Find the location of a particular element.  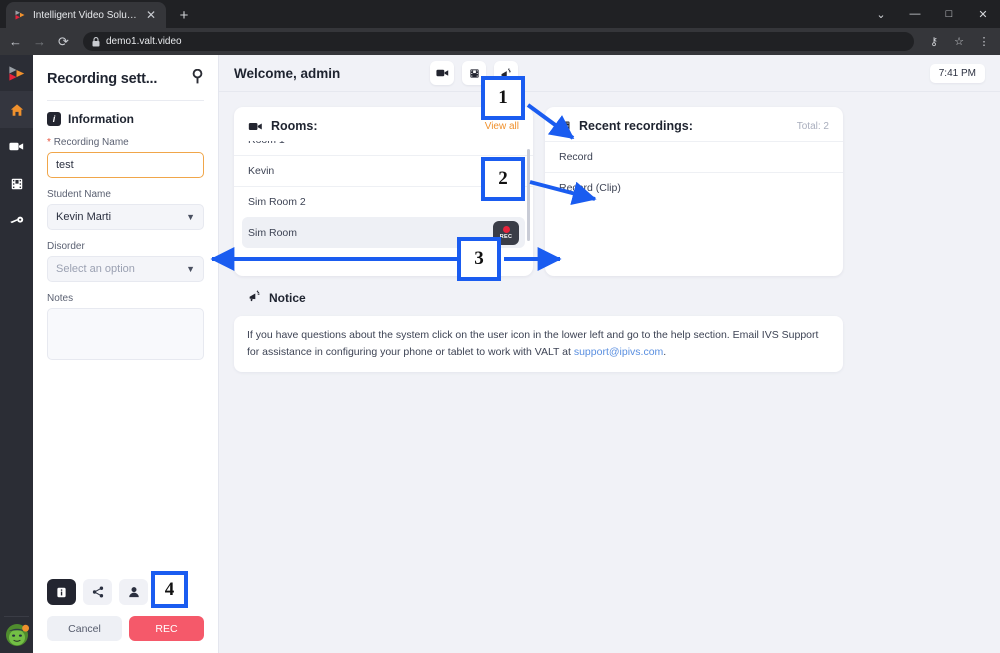

info-icon is located at coordinates (61, 592).